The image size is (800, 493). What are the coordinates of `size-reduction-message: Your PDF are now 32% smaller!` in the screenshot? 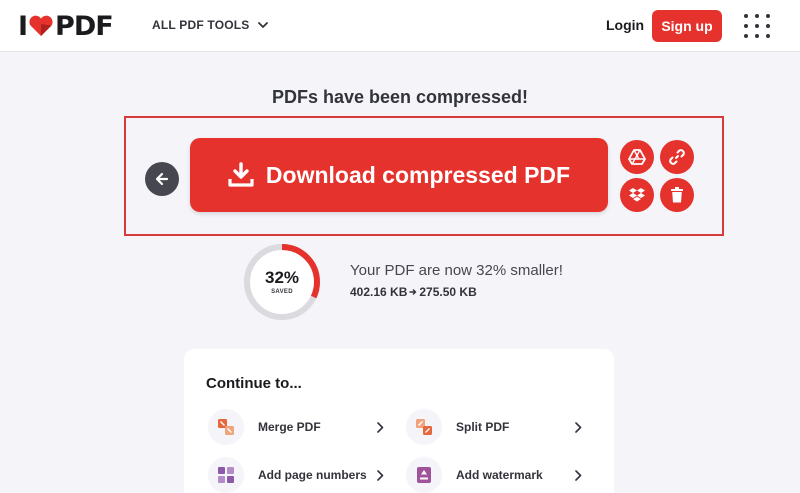 It's located at (456, 270).